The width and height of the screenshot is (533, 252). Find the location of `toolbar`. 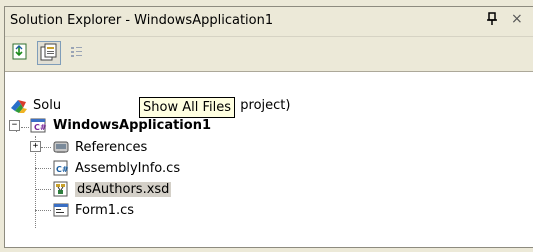

toolbar is located at coordinates (269, 53).